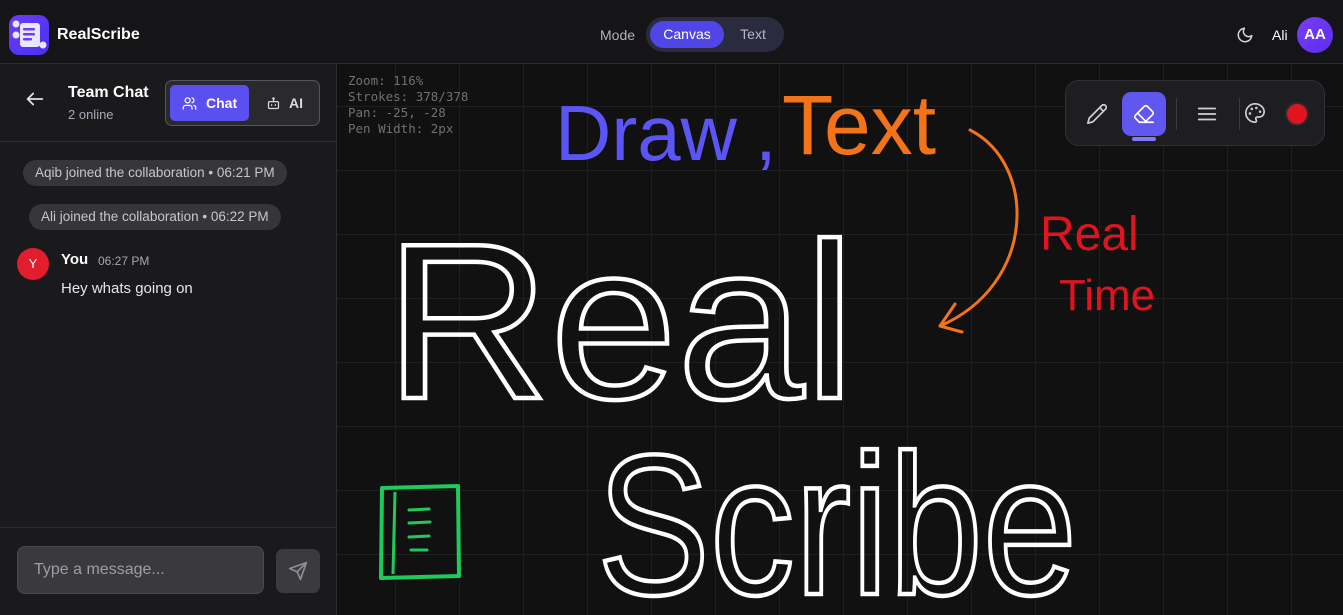 The width and height of the screenshot is (1343, 615). Describe the element at coordinates (189, 103) in the screenshot. I see `users-icon` at that location.